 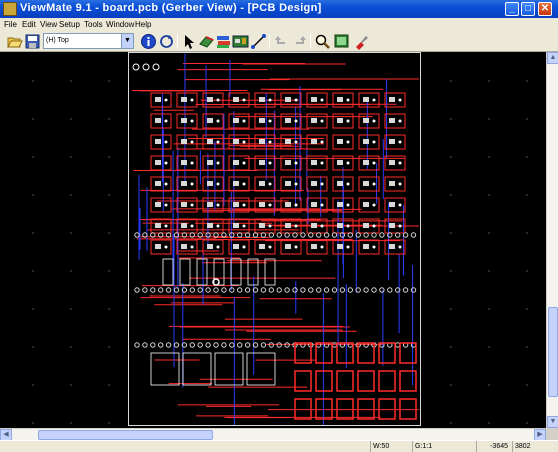 What do you see at coordinates (299, 41) in the screenshot?
I see `redo-icon` at bounding box center [299, 41].